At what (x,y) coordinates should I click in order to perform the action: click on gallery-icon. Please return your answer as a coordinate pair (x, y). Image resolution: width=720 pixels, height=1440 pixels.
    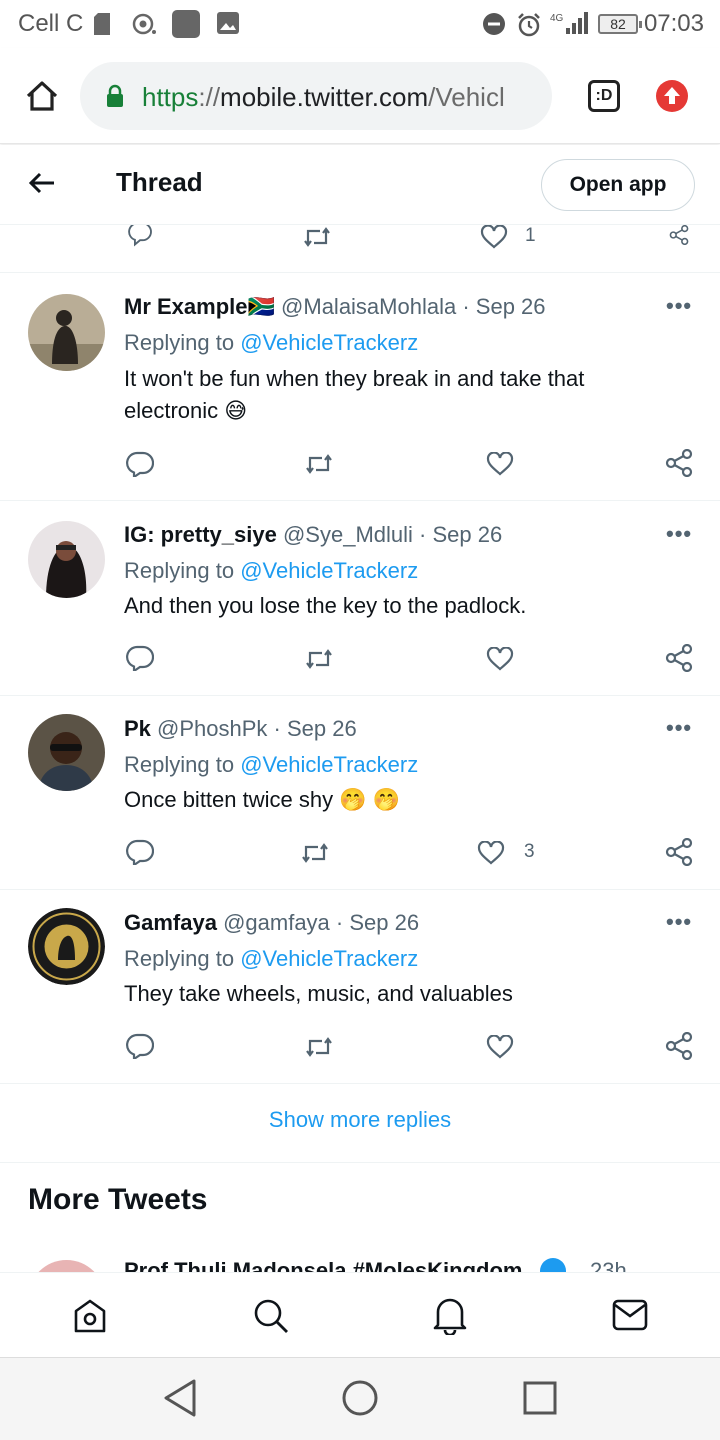
    Looking at the image, I should click on (228, 25).